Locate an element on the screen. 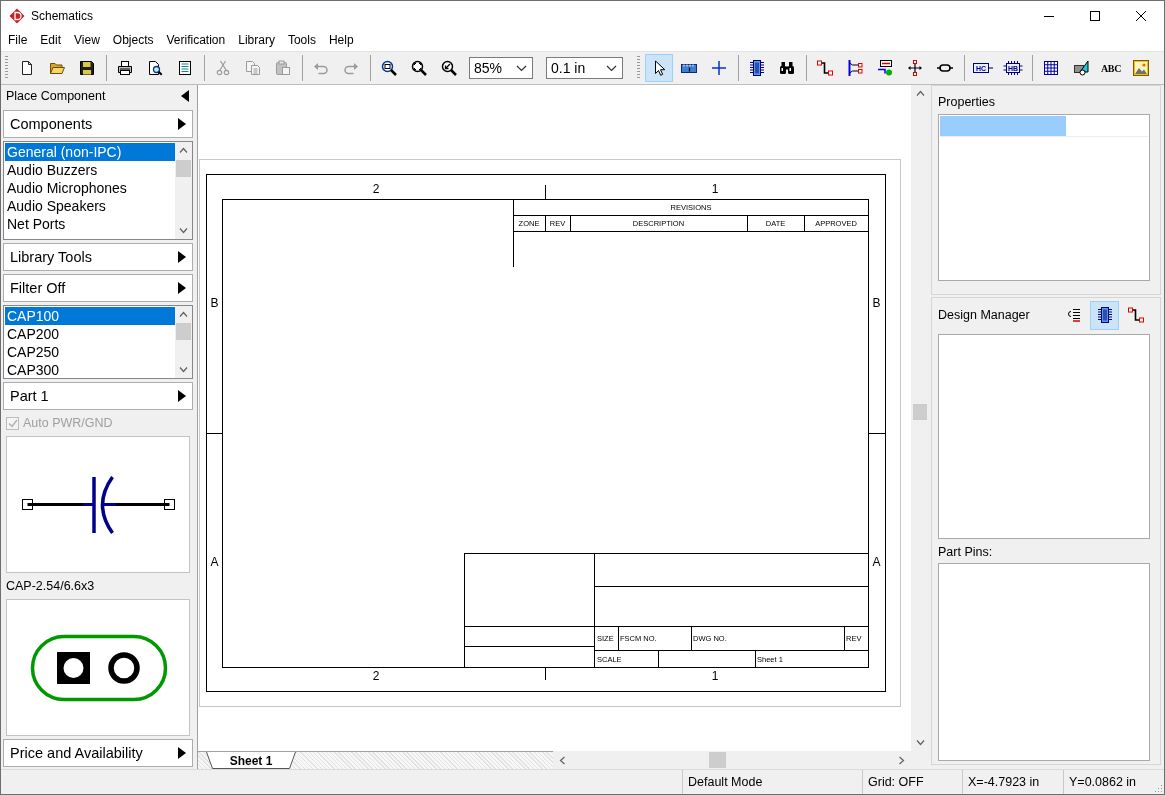  select-button is located at coordinates (659, 68).